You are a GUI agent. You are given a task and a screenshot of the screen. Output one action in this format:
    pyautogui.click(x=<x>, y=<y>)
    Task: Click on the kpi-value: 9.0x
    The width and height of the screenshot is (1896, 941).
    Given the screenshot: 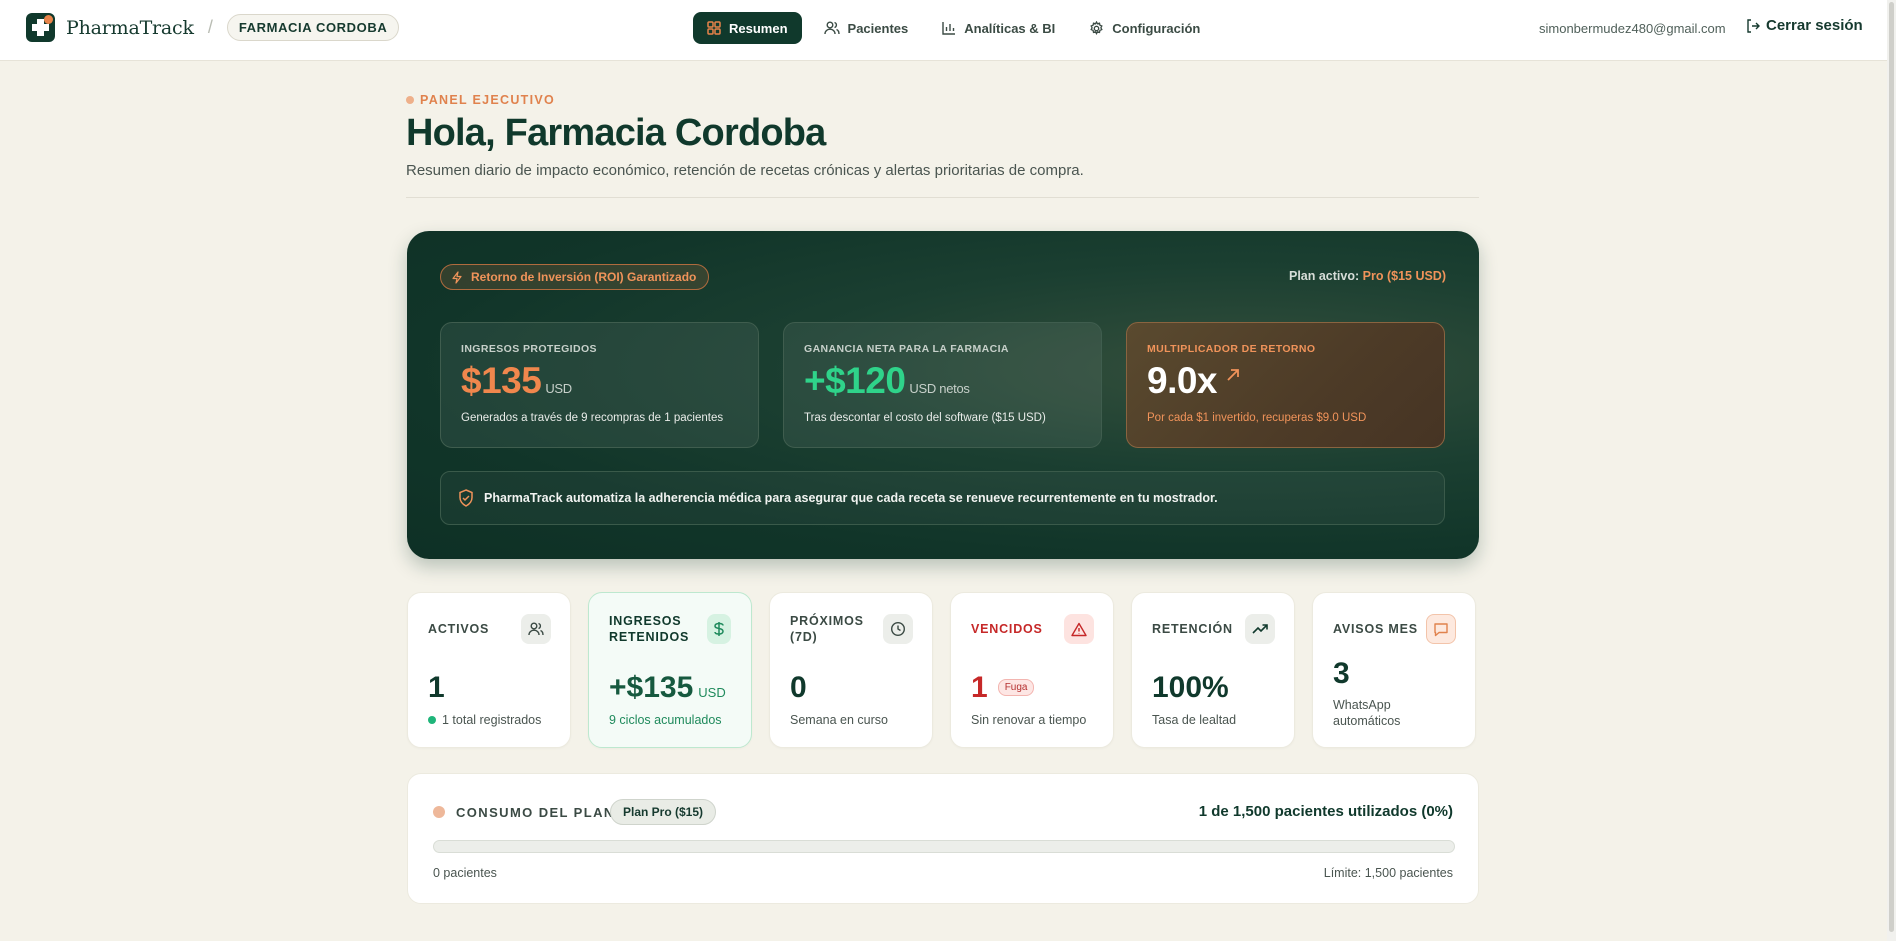 What is the action you would take?
    pyautogui.click(x=1182, y=380)
    